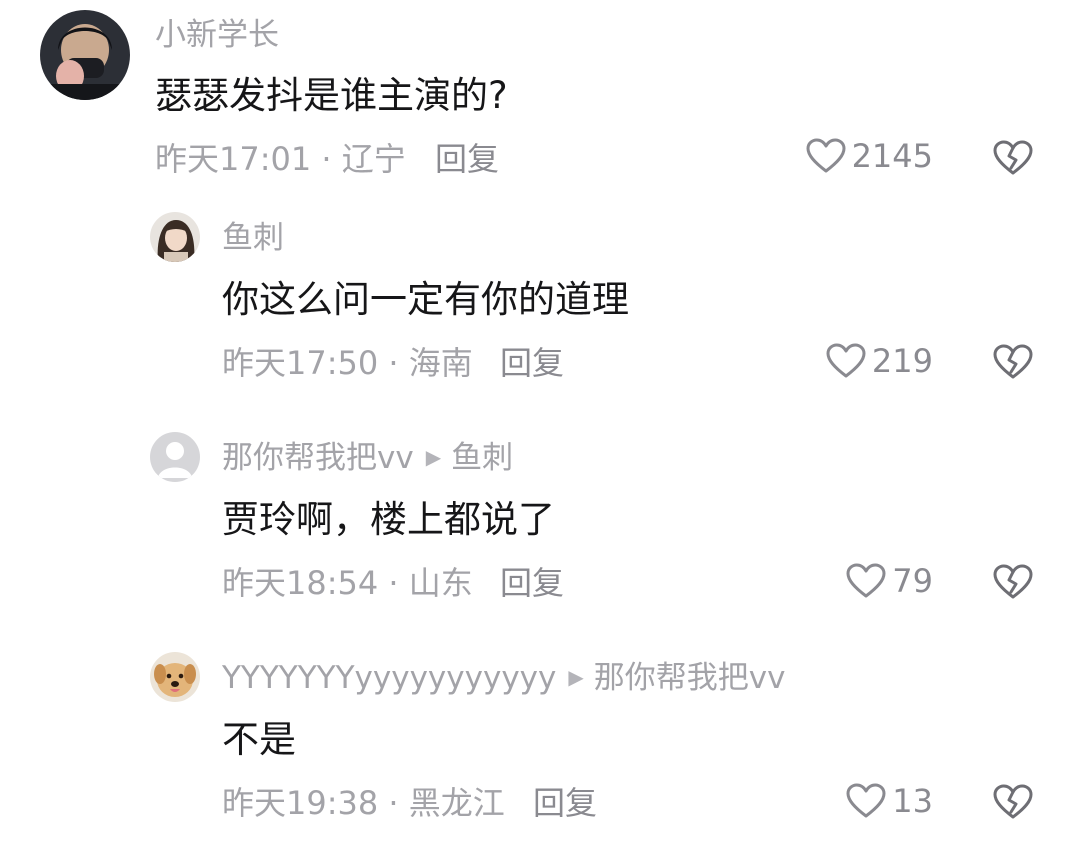  What do you see at coordinates (889, 581) in the screenshot?
I see `like-button: 79` at bounding box center [889, 581].